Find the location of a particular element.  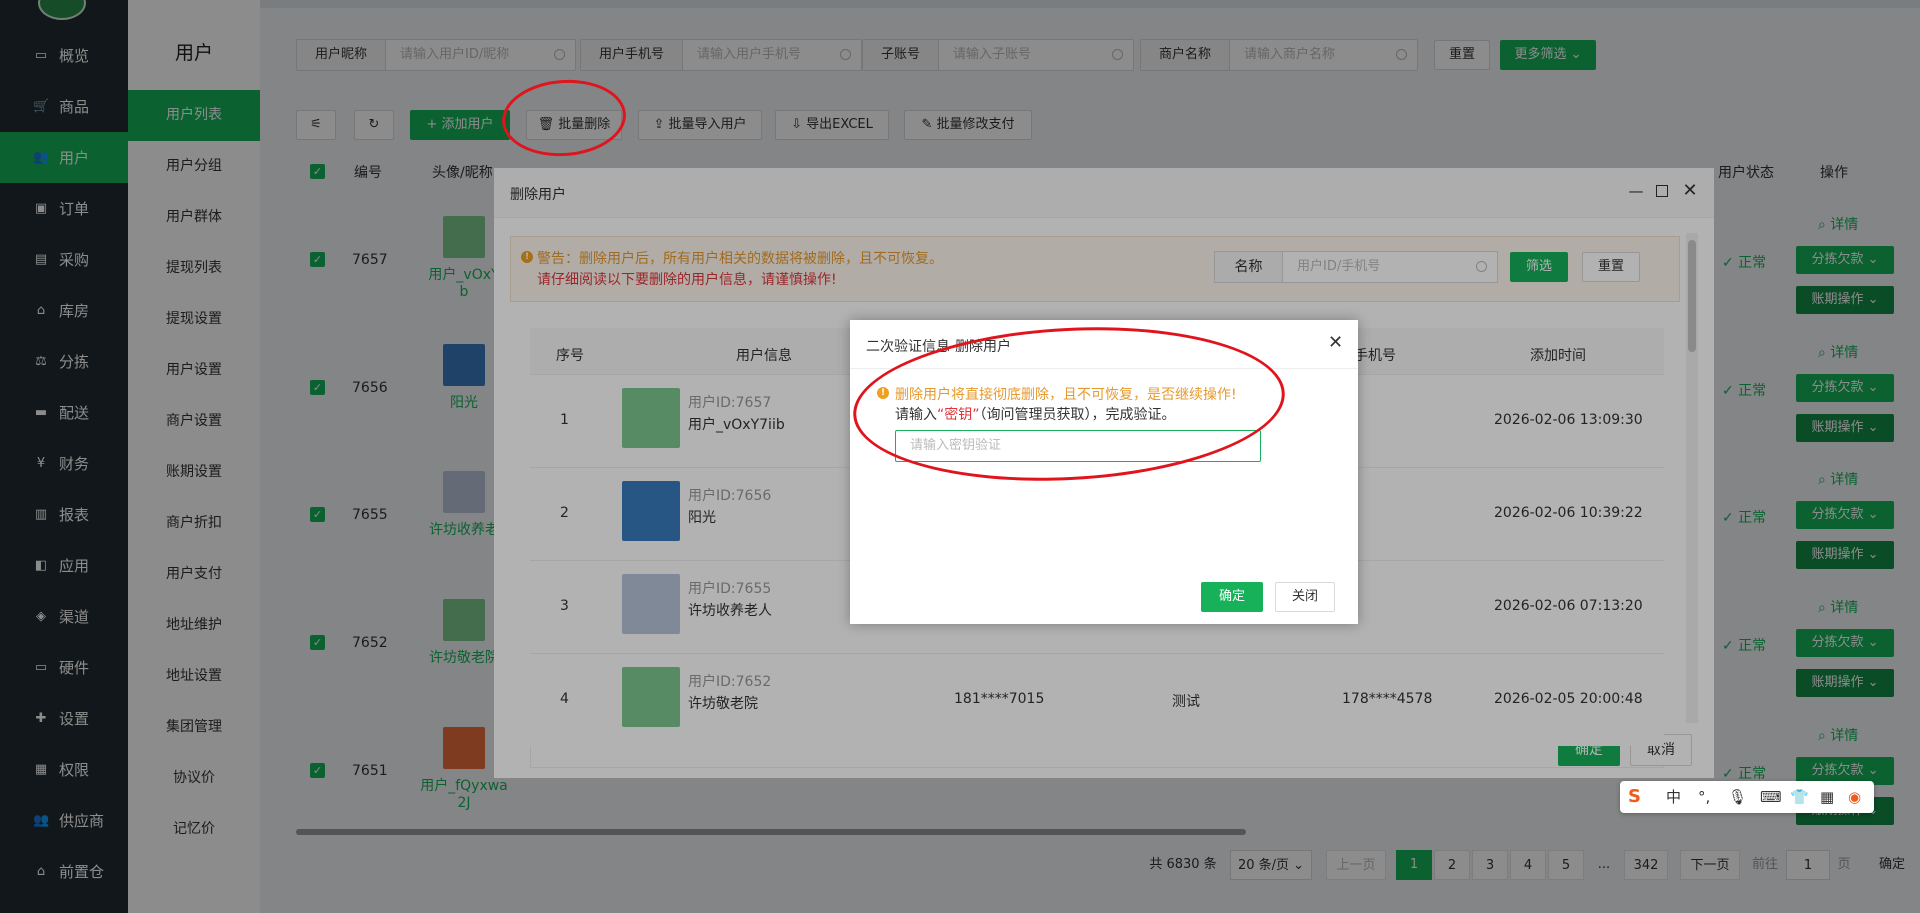

ime-toolbar: S 中 °, 🎙 ⌨ 👕 ▦ ◉ is located at coordinates (1747, 797).